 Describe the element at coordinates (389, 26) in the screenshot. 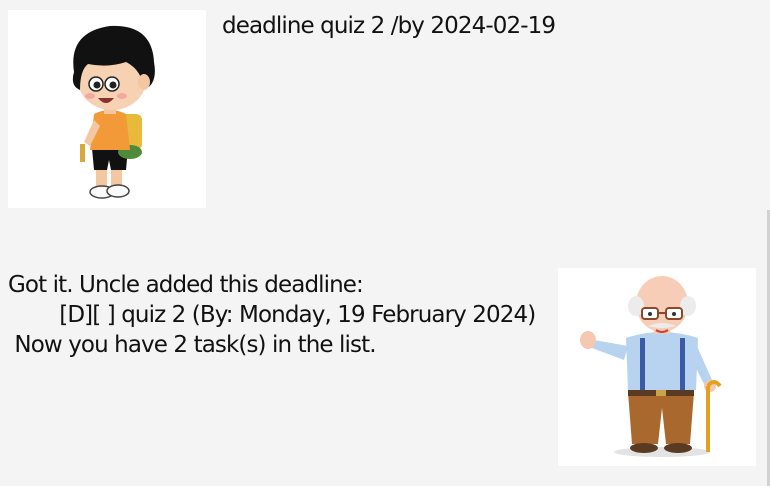

I see `user-message: deadline quiz 2 /by 2024-02-19` at that location.